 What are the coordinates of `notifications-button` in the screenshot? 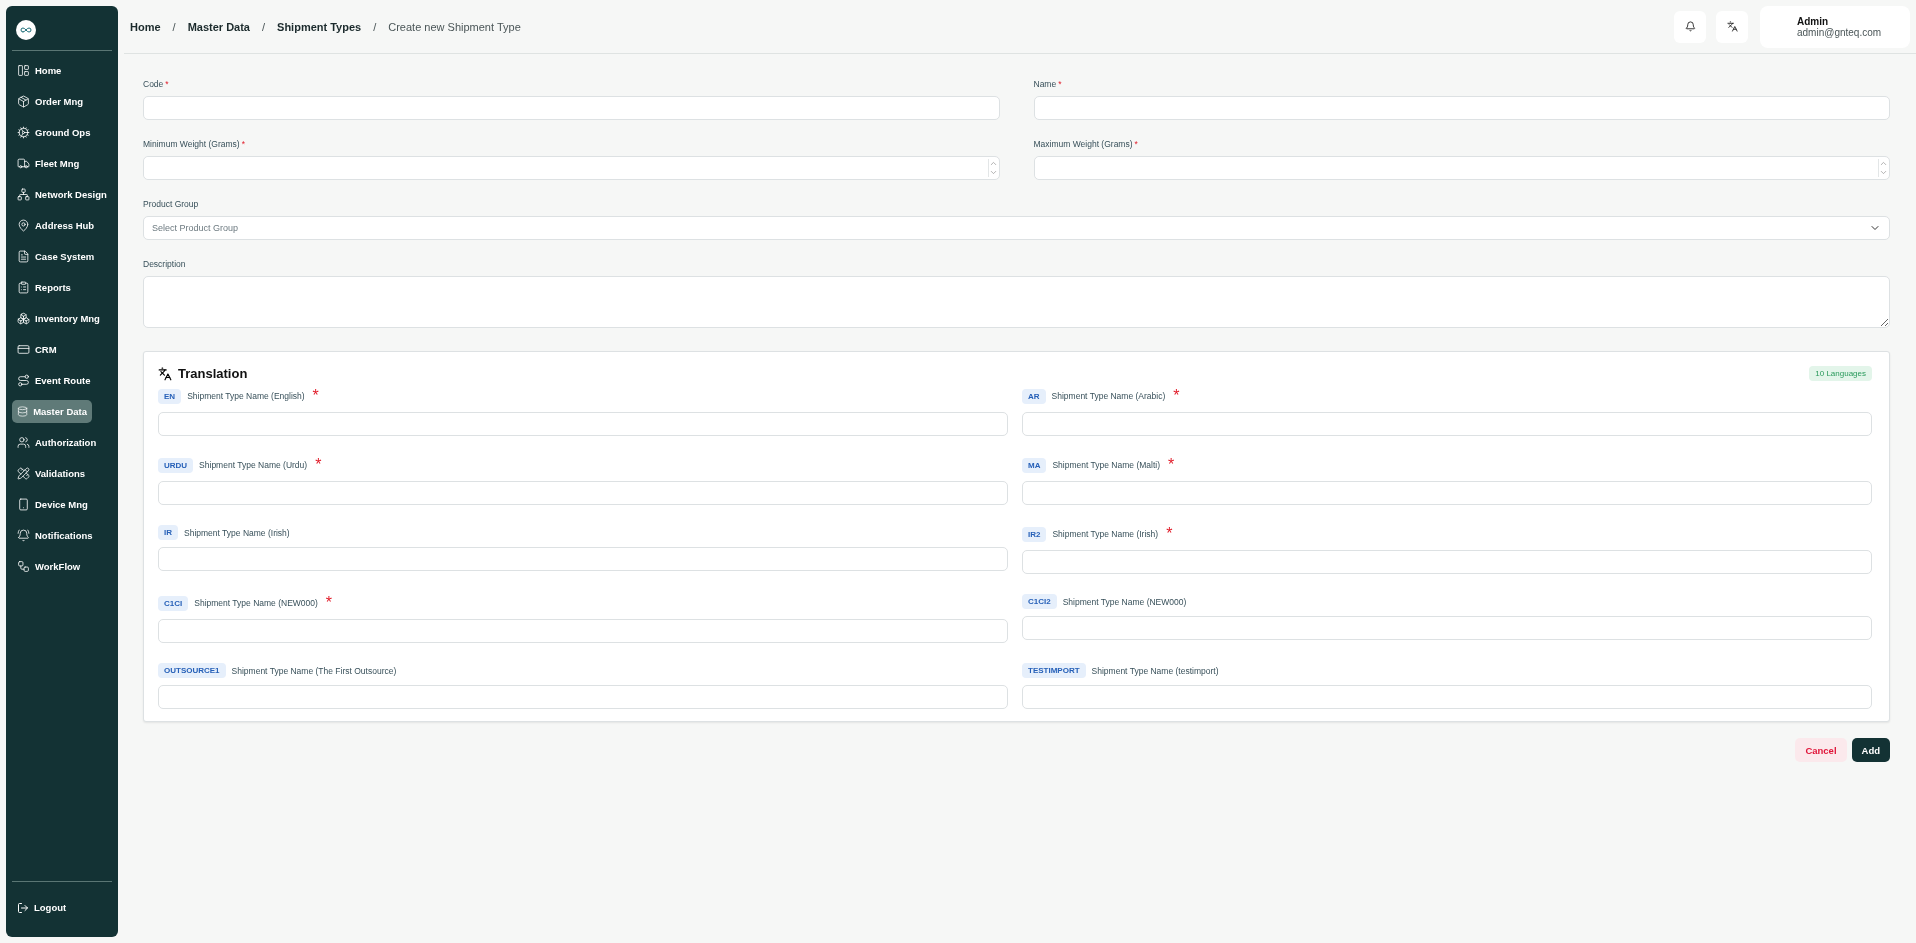 It's located at (1690, 26).